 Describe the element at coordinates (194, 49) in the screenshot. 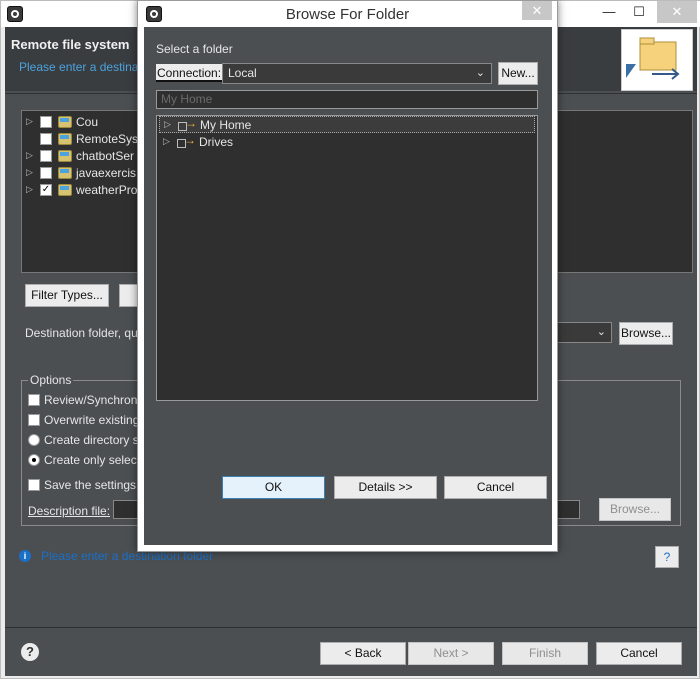

I see `select-folder-label: Select a folder` at that location.